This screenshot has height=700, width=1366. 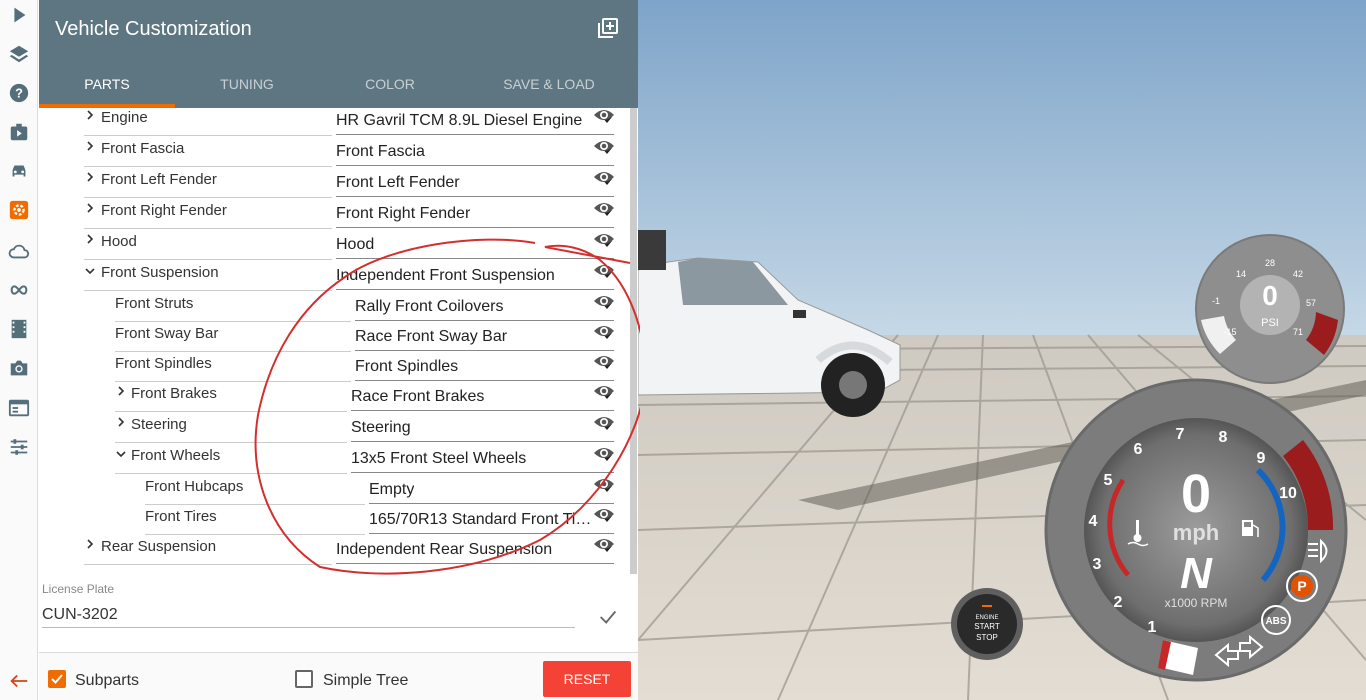 I want to click on part-select: Race Front Brakes, so click(x=482, y=397).